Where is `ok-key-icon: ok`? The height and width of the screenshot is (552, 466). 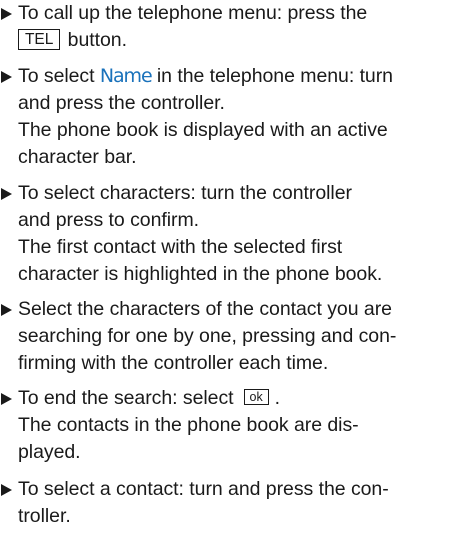 ok-key-icon: ok is located at coordinates (256, 397).